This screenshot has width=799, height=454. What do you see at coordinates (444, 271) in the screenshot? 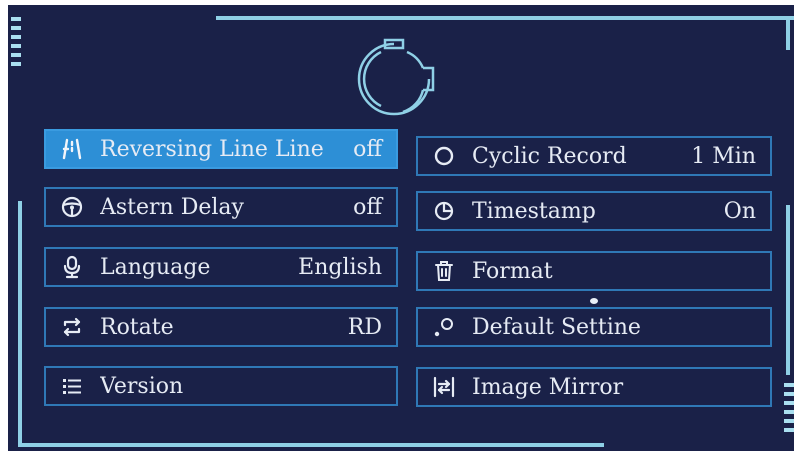
I see `trash-icon` at bounding box center [444, 271].